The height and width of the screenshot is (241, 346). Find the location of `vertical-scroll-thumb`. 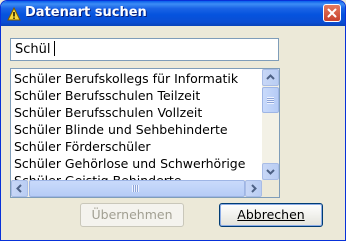

vertical-scroll-thumb is located at coordinates (270, 100).